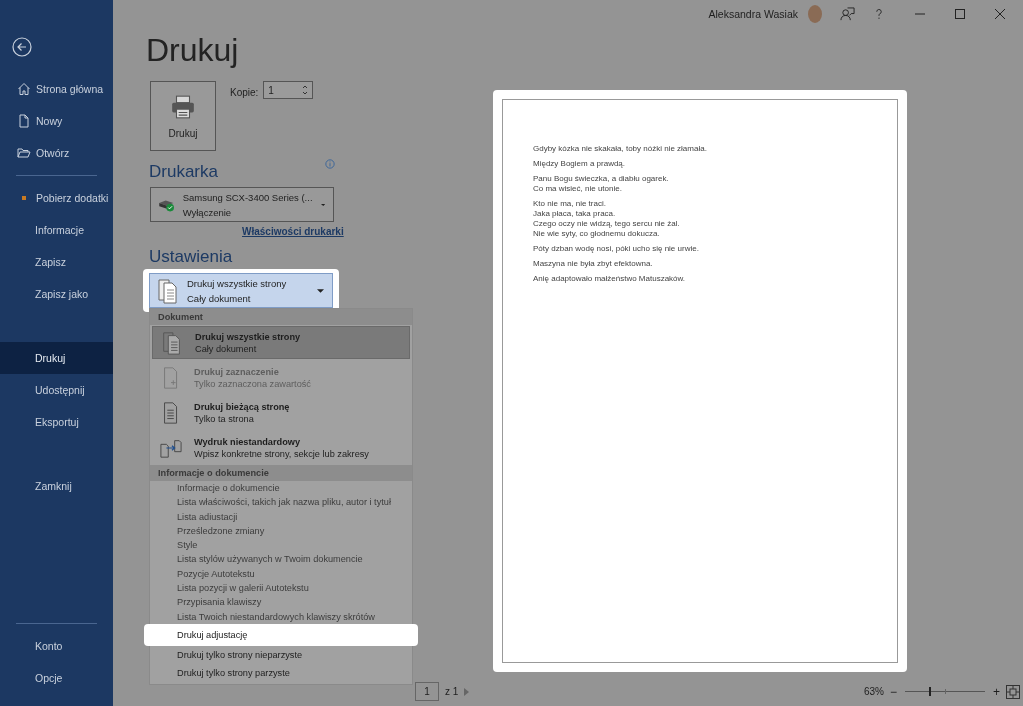  What do you see at coordinates (56, 89) in the screenshot?
I see `nav-item: Strona główna` at bounding box center [56, 89].